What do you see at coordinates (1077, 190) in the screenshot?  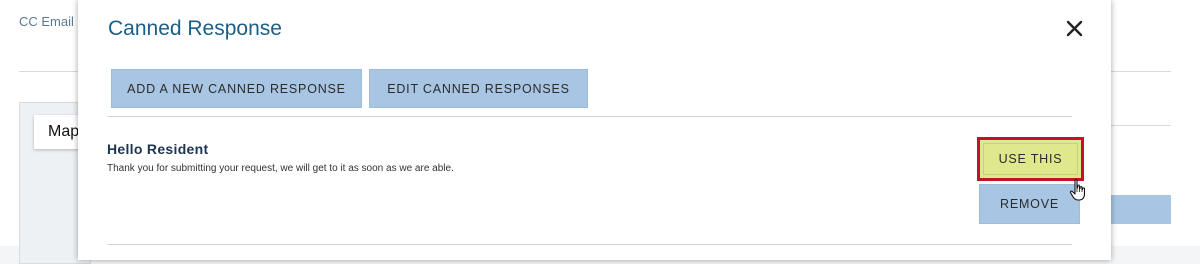 I see `hand-pointer-icon` at bounding box center [1077, 190].